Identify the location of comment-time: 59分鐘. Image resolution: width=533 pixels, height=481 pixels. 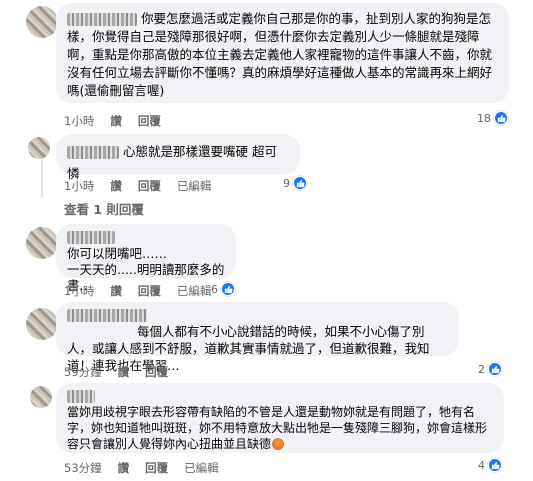
(83, 372).